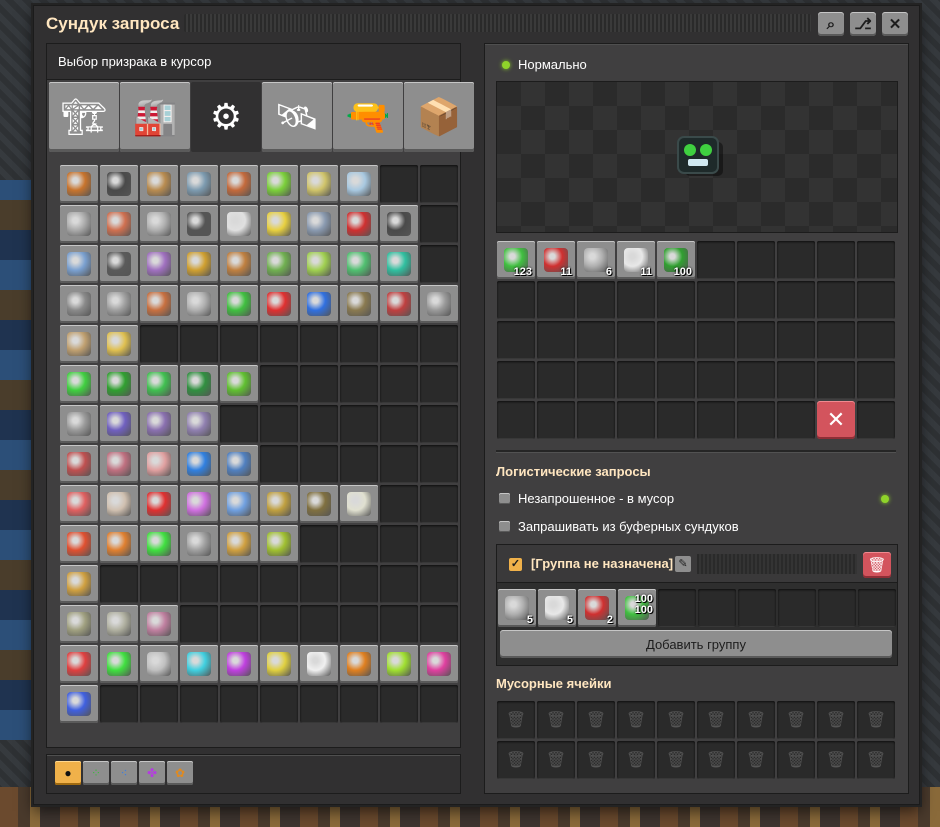 The width and height of the screenshot is (940, 827). I want to click on group-enabled-checkbox: ✓, so click(515, 564).